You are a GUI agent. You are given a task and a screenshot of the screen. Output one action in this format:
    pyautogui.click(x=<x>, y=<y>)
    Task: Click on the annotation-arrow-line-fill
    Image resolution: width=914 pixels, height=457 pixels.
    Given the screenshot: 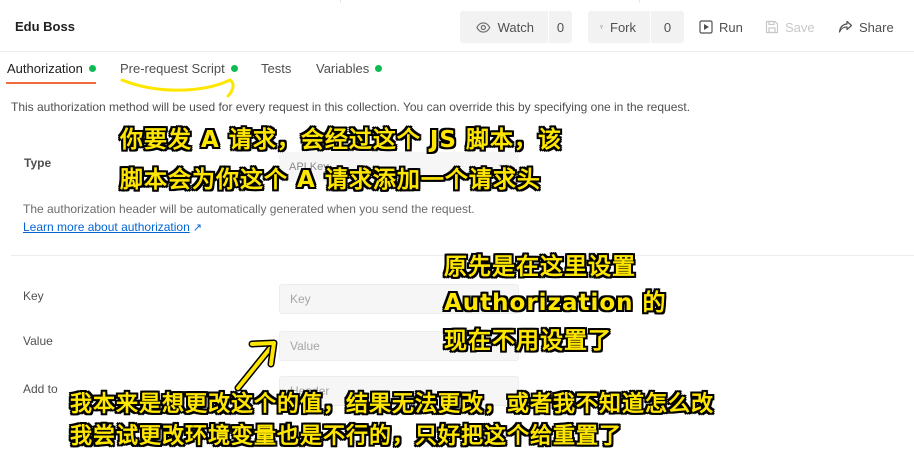 What is the action you would take?
    pyautogui.click(x=255, y=367)
    